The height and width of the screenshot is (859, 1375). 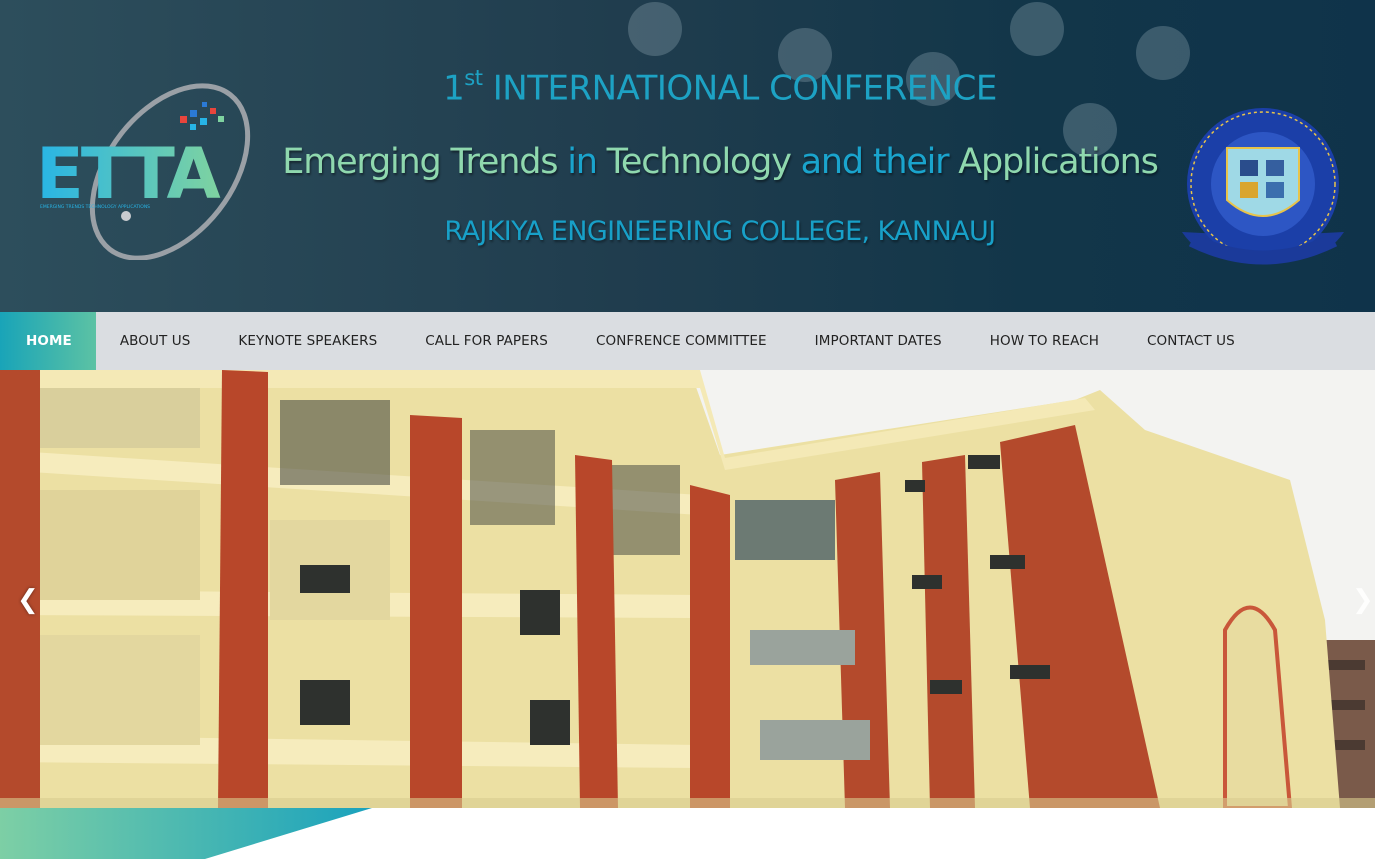 What do you see at coordinates (420, 162) in the screenshot?
I see `subtitle-part: Emerging Trends` at bounding box center [420, 162].